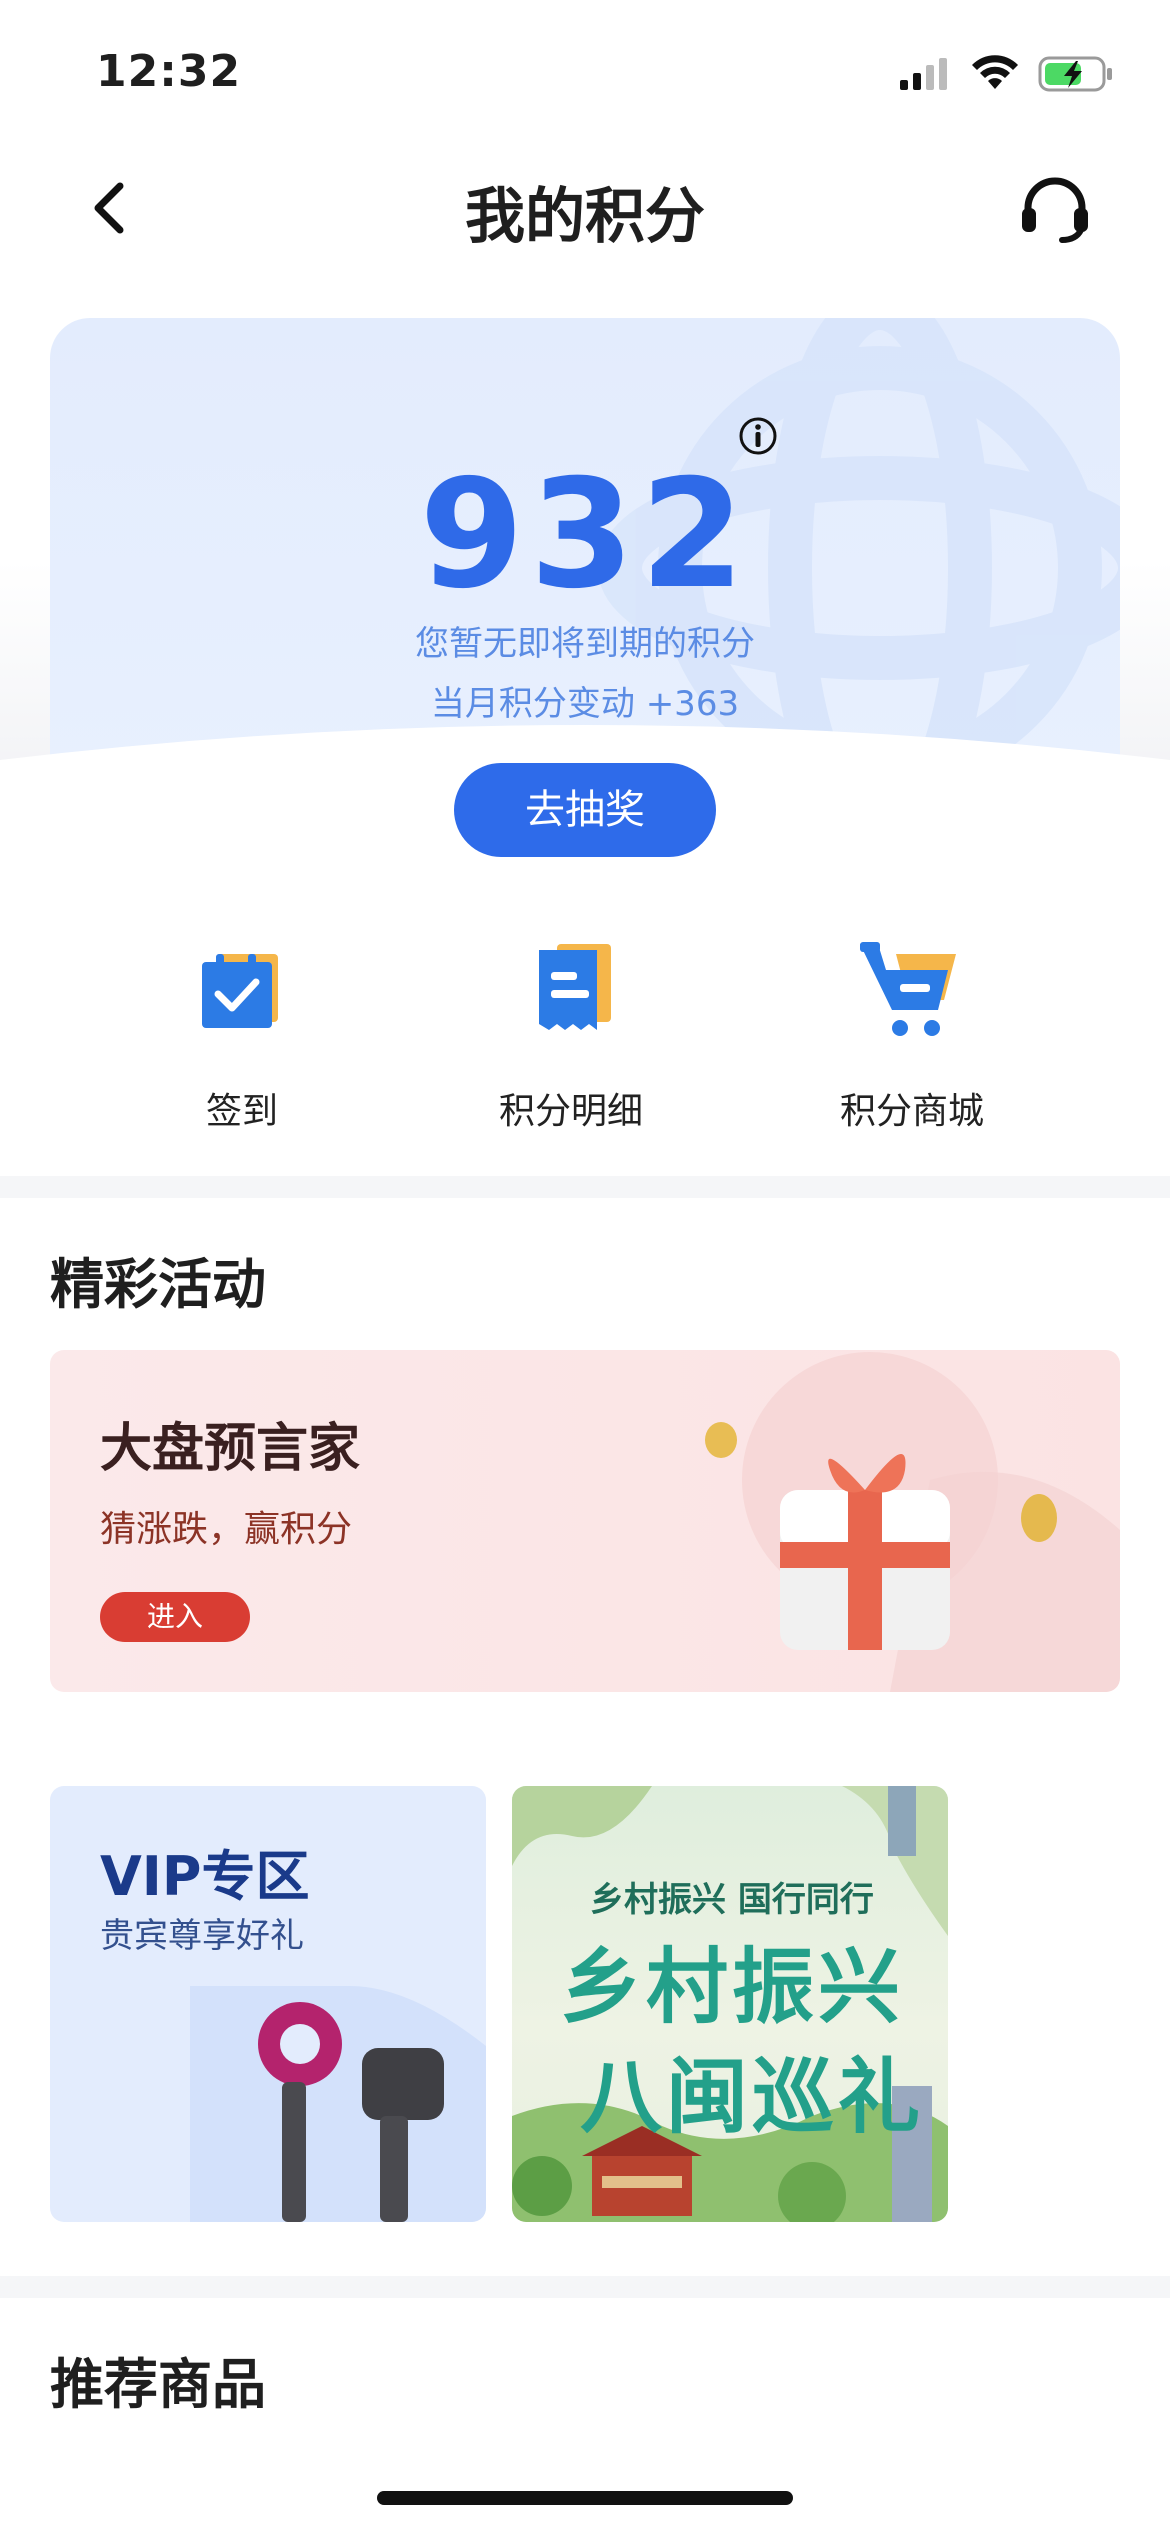 The image size is (1170, 2532). What do you see at coordinates (169, 71) in the screenshot?
I see `status-time: 12:32` at bounding box center [169, 71].